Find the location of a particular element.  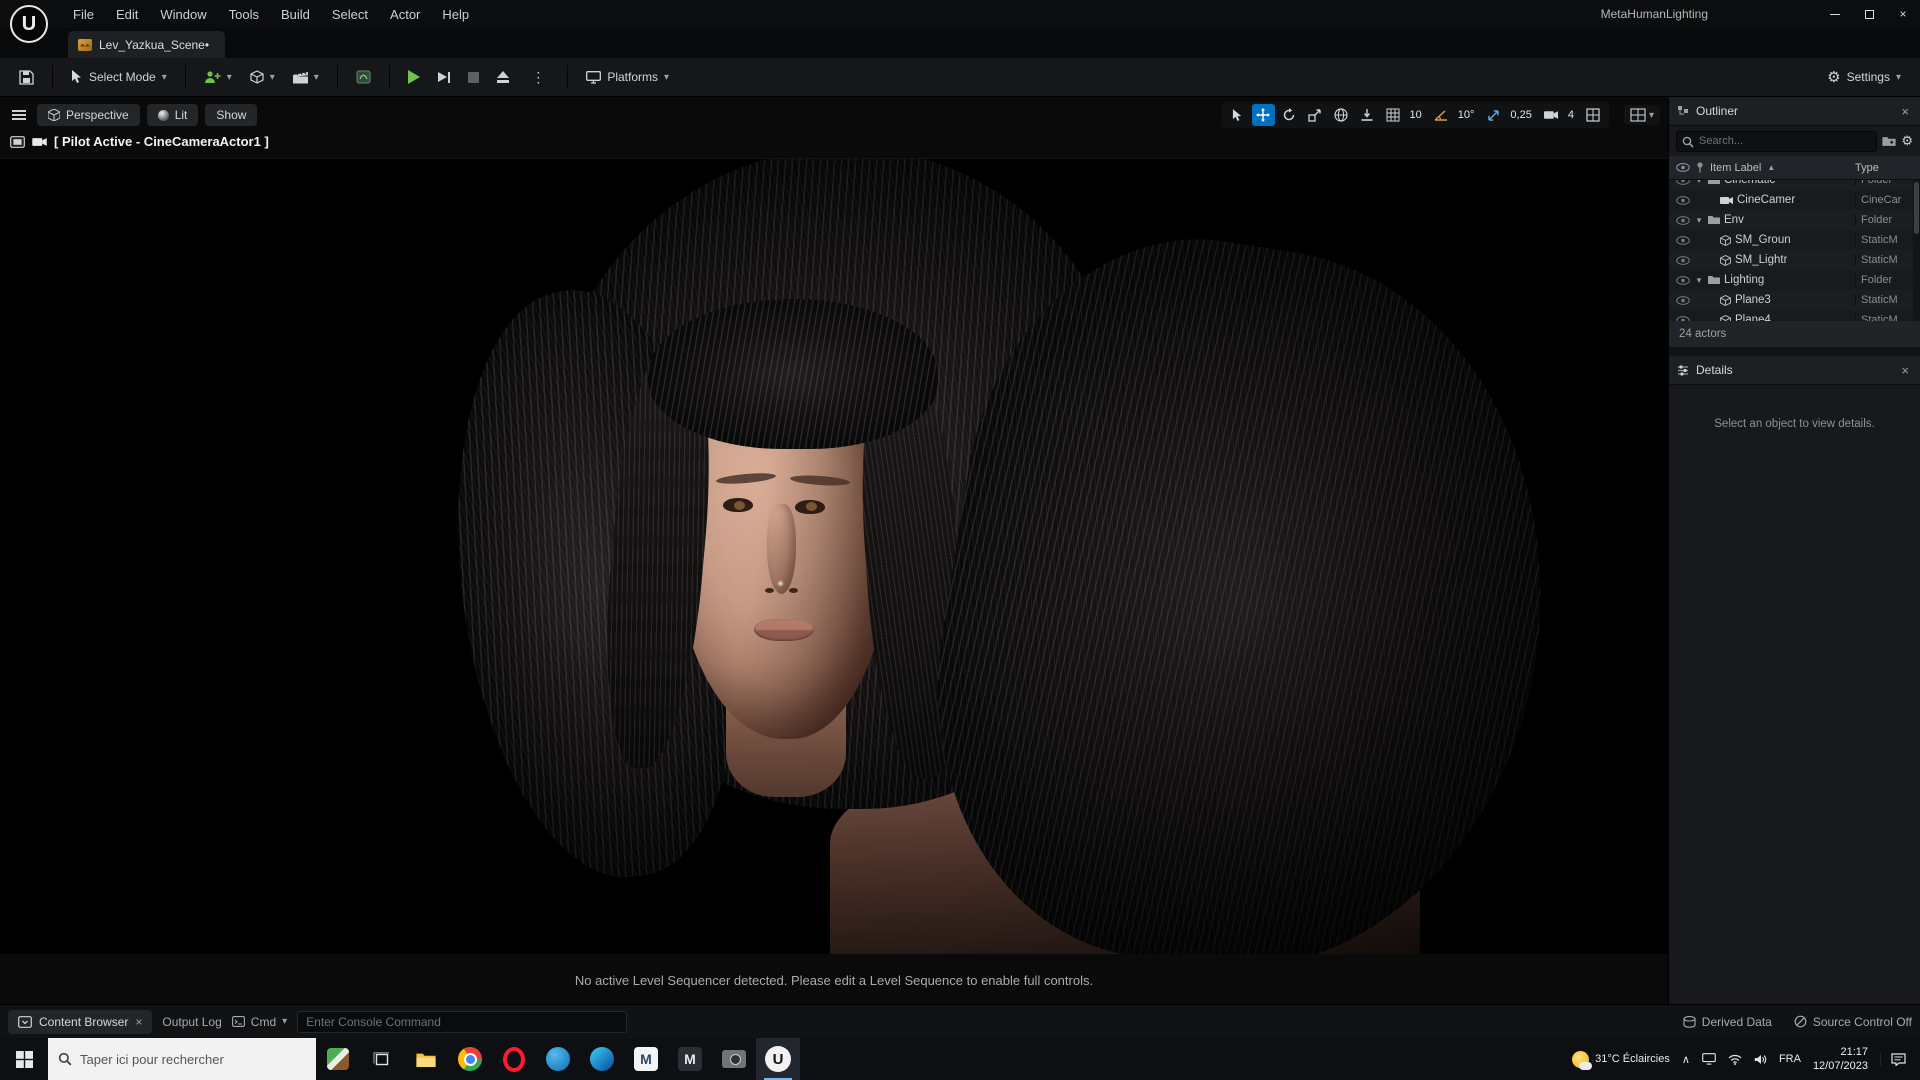

scale-snap-toggle is located at coordinates (1493, 115).